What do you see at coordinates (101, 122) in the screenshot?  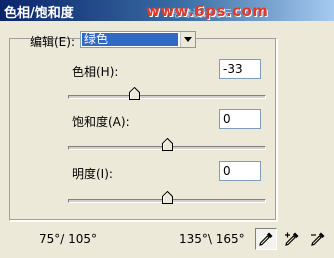 I see `saturation-label: 饱和度(A):` at bounding box center [101, 122].